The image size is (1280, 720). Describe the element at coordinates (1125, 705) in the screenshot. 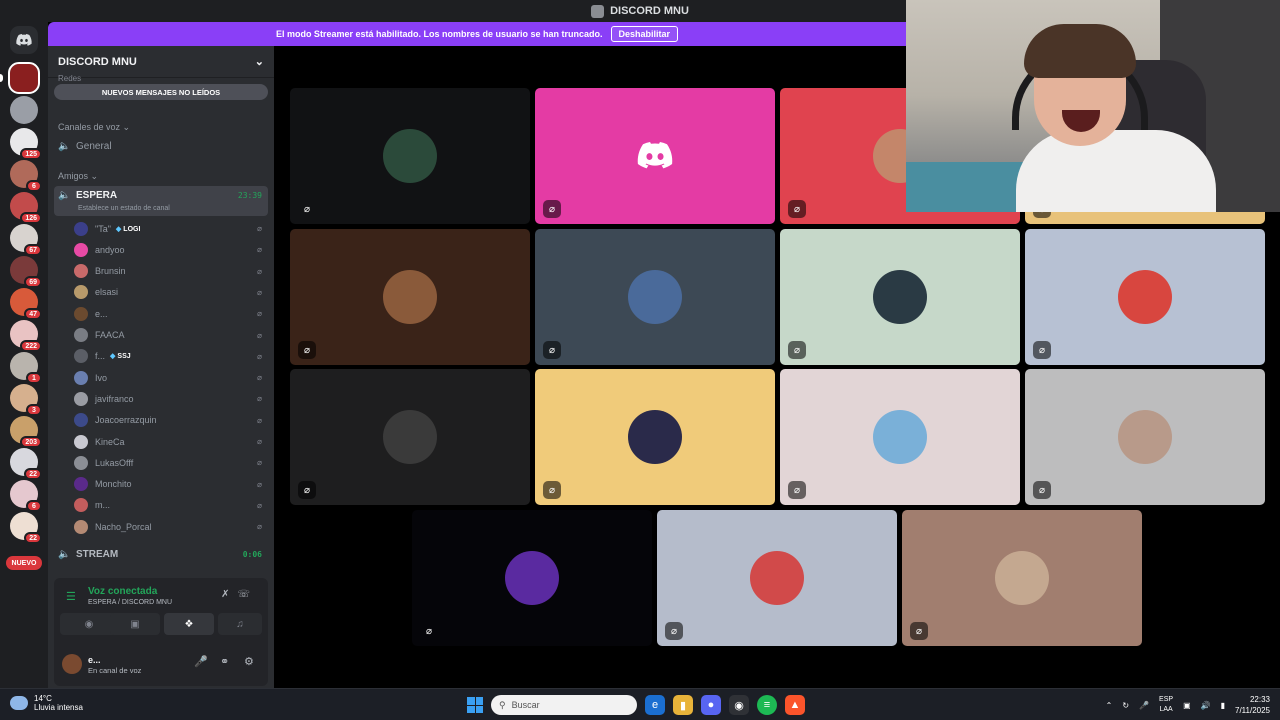

I see `sync-icon: ↻` at that location.